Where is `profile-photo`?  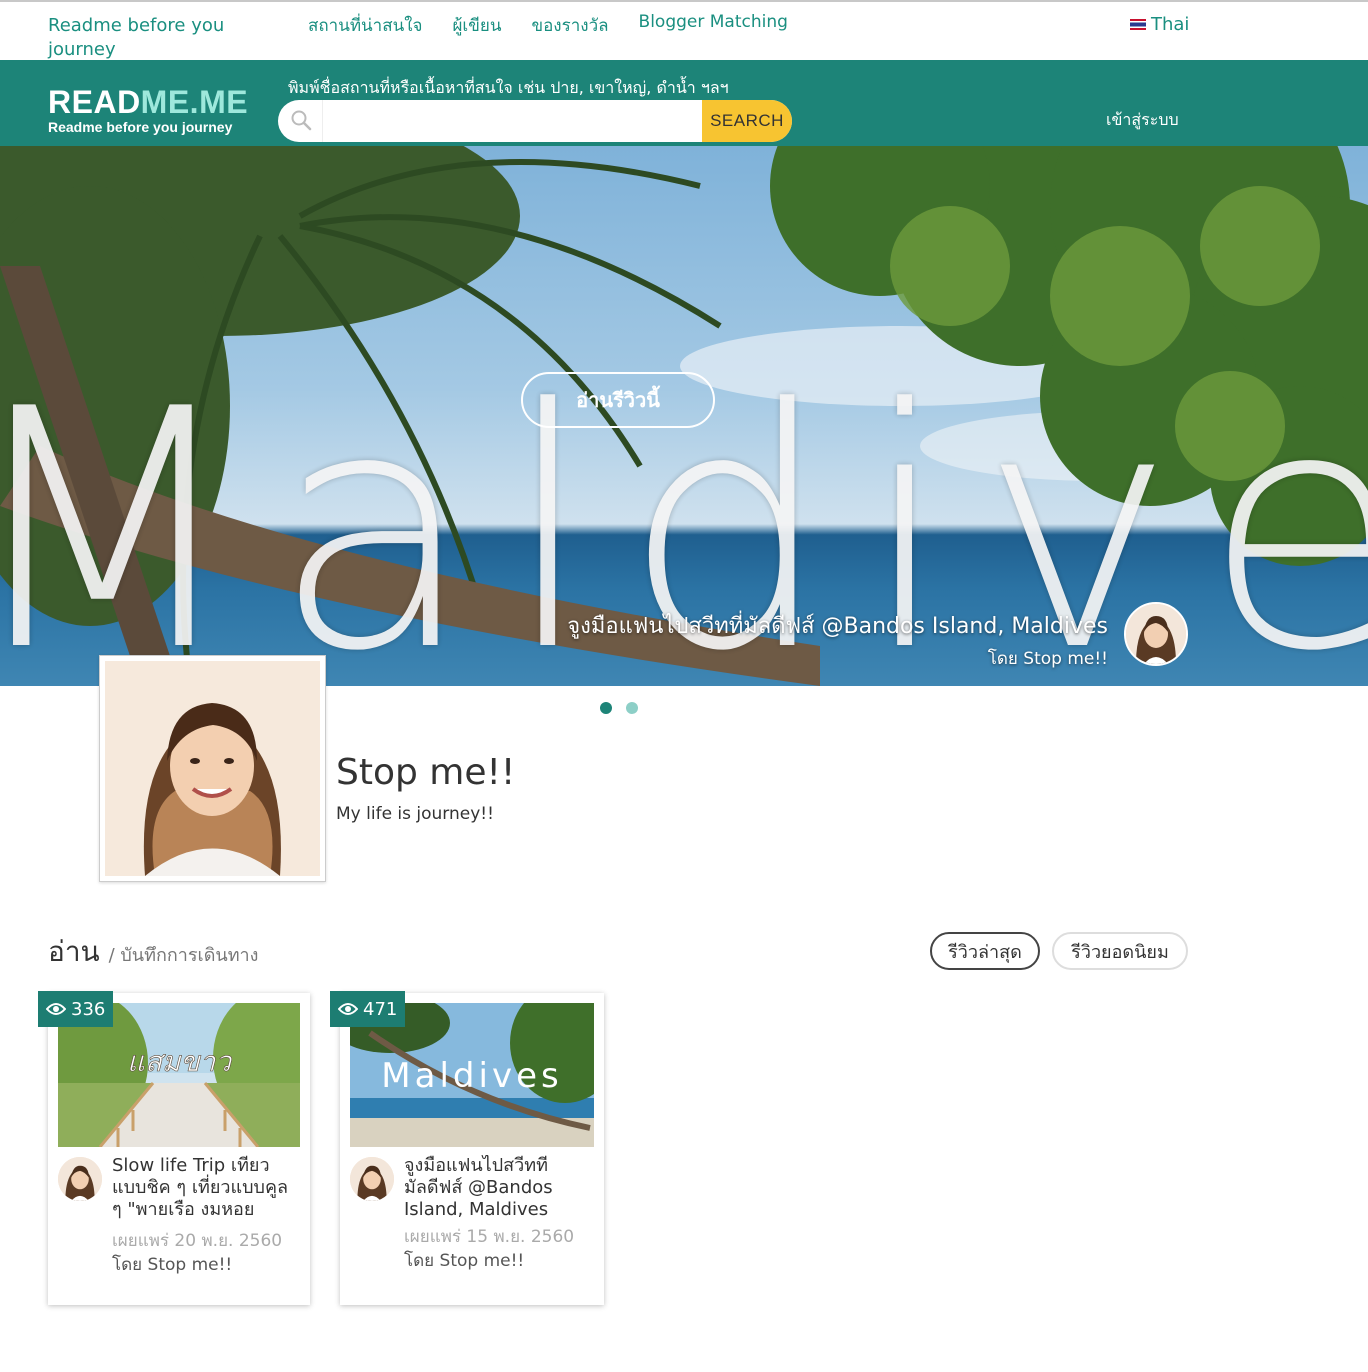 profile-photo is located at coordinates (212, 768).